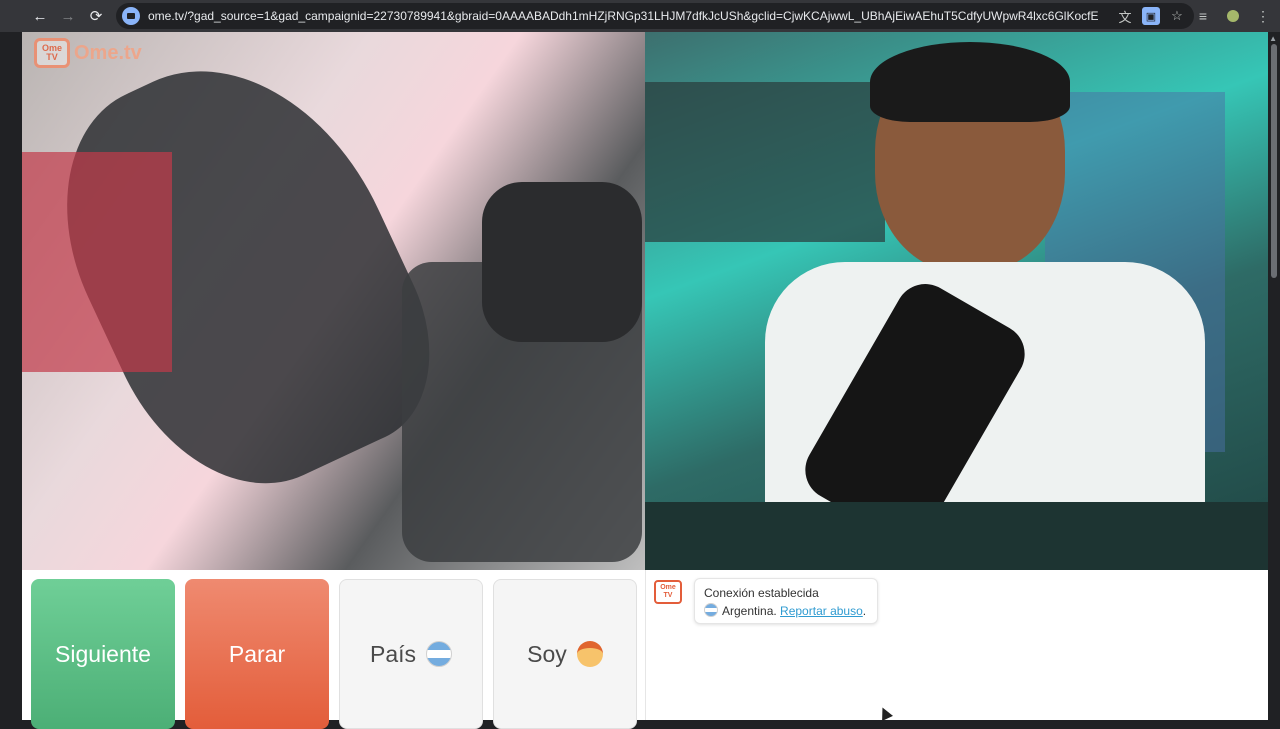  I want to click on forward-icon: →, so click(68, 16).